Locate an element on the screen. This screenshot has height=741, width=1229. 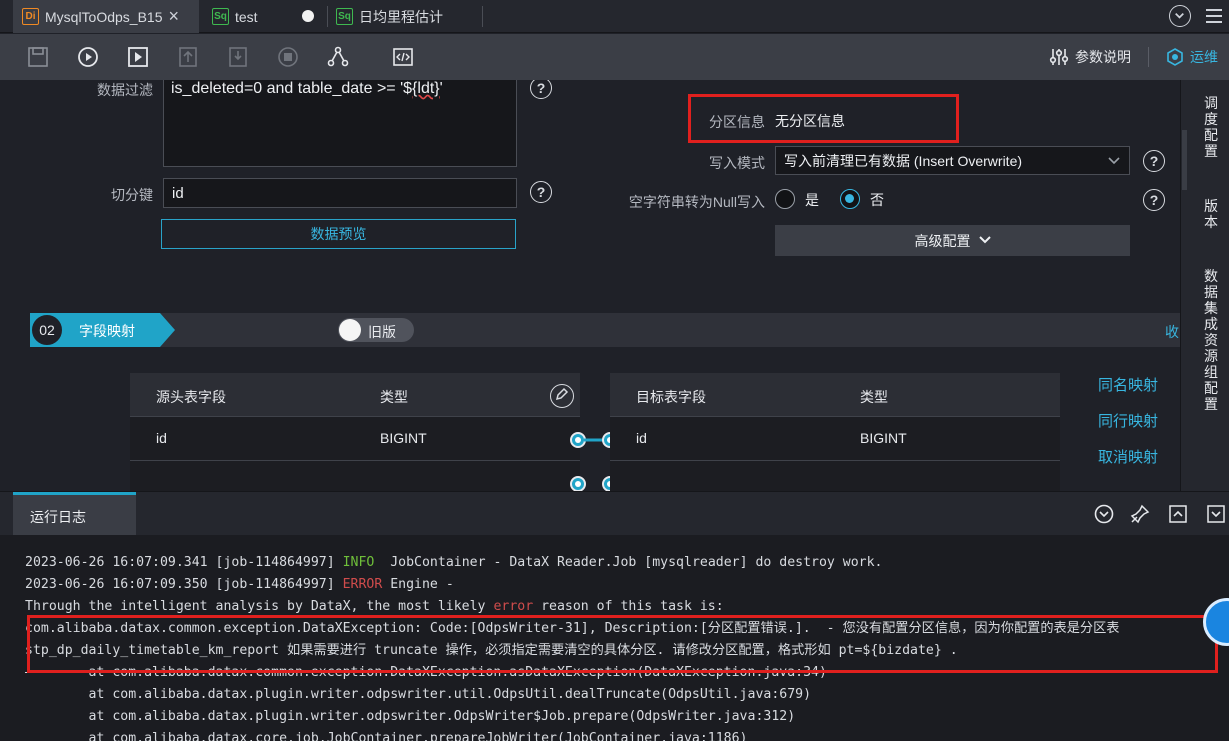
radio-yes-label: 是 is located at coordinates (812, 200).